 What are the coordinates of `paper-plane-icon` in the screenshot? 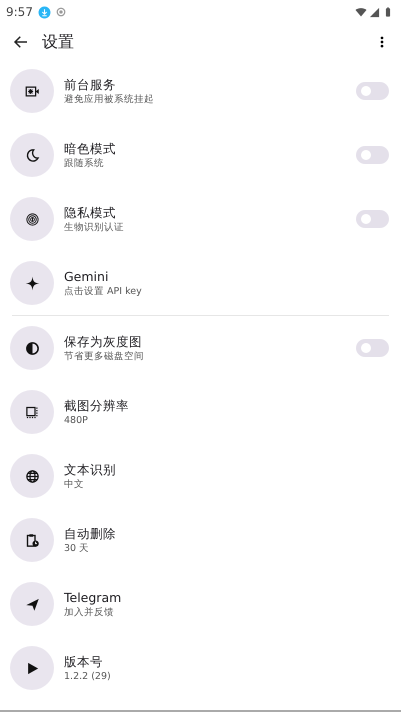 It's located at (32, 604).